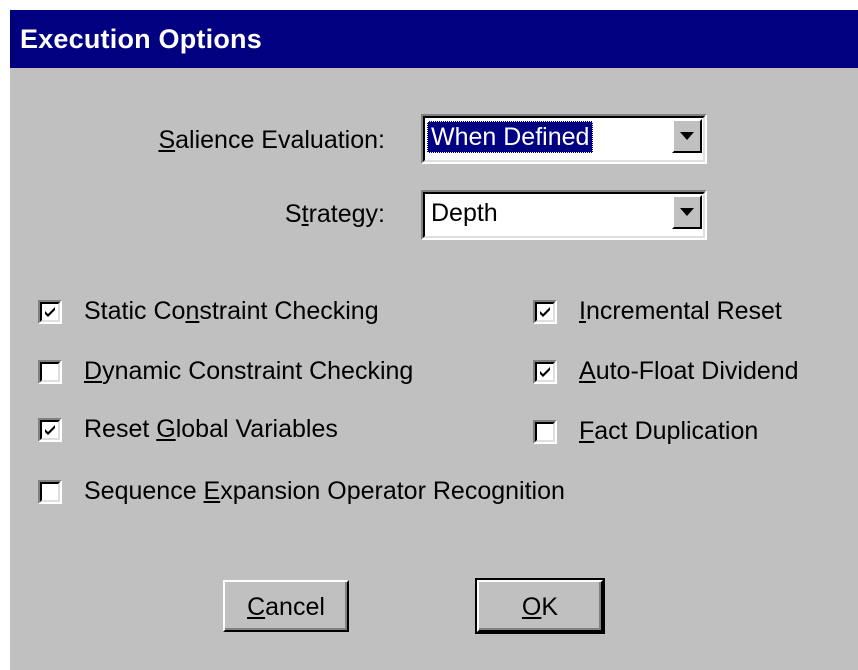 Image resolution: width=858 pixels, height=670 pixels. Describe the element at coordinates (434, 39) in the screenshot. I see `dialog-title: Execution Options` at that location.